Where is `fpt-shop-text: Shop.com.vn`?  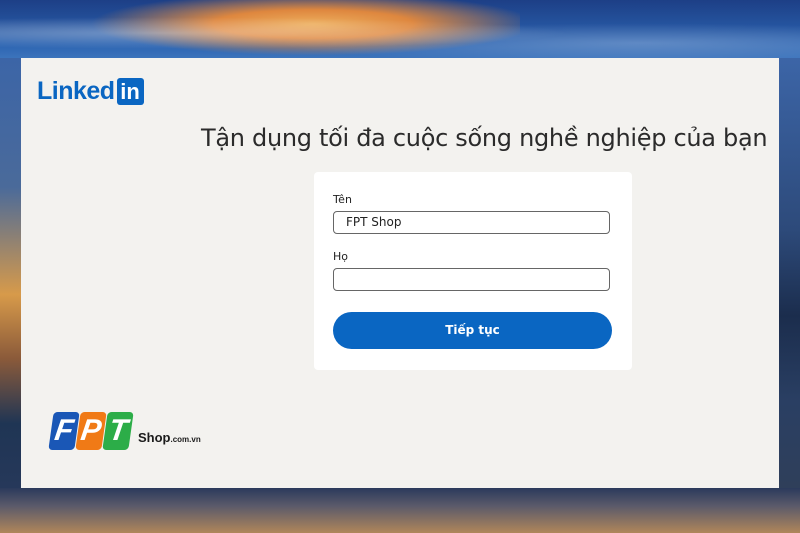
fpt-shop-text: Shop.com.vn is located at coordinates (169, 439).